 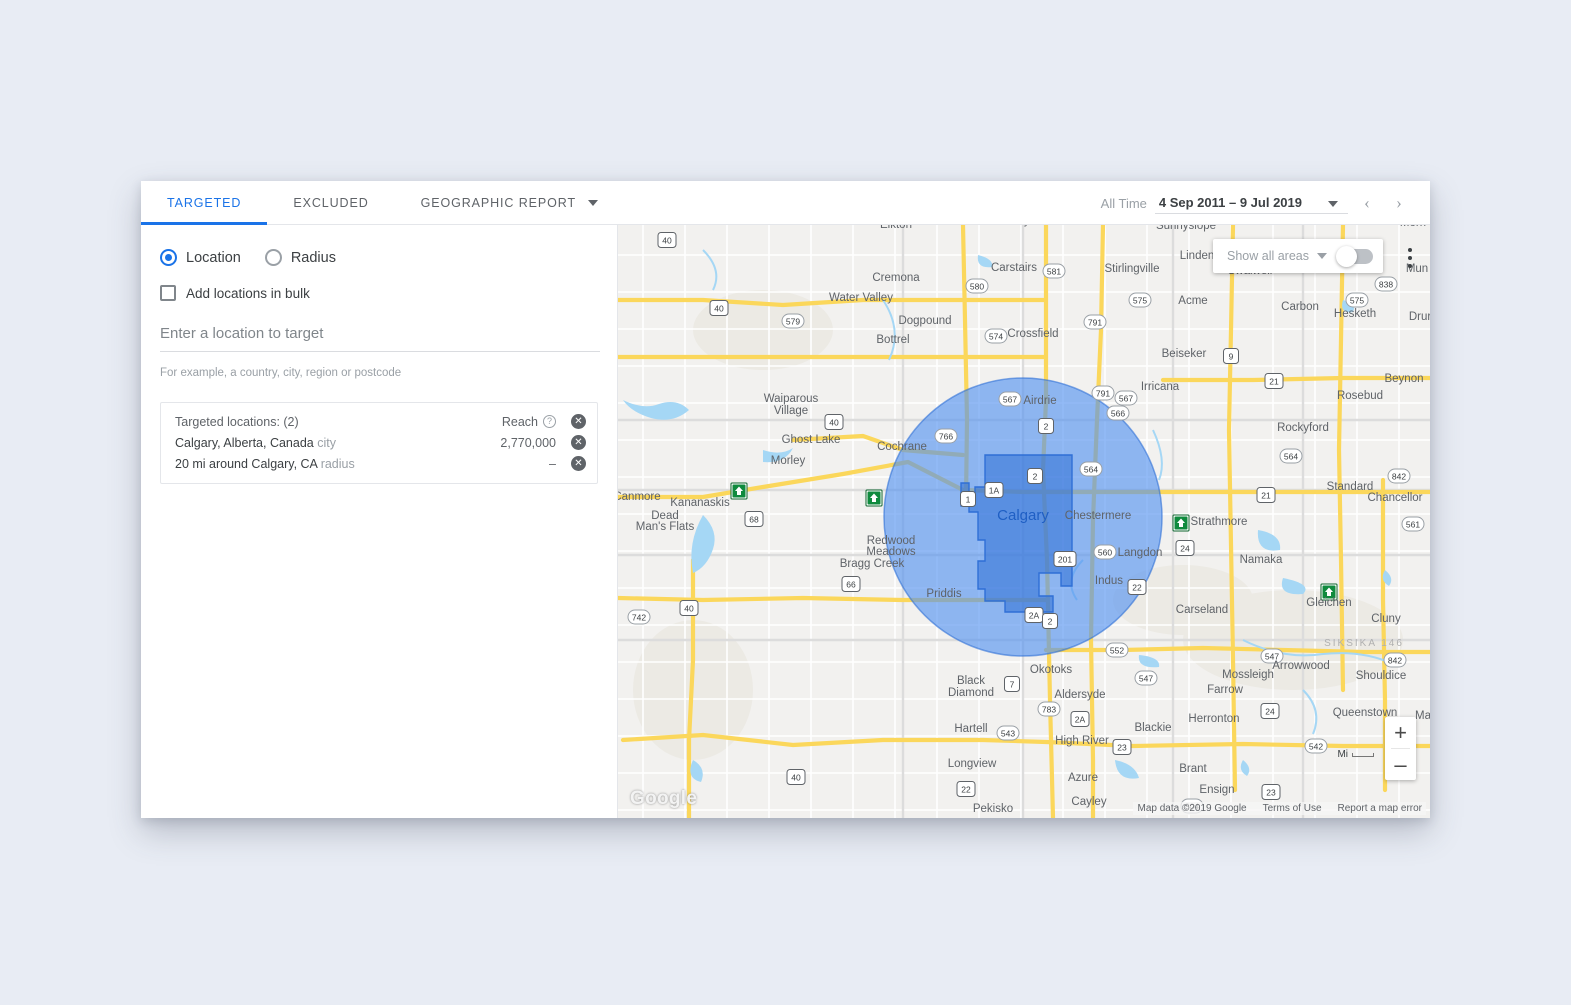 What do you see at coordinates (754, 520) in the screenshot?
I see `svg-text: 68` at bounding box center [754, 520].